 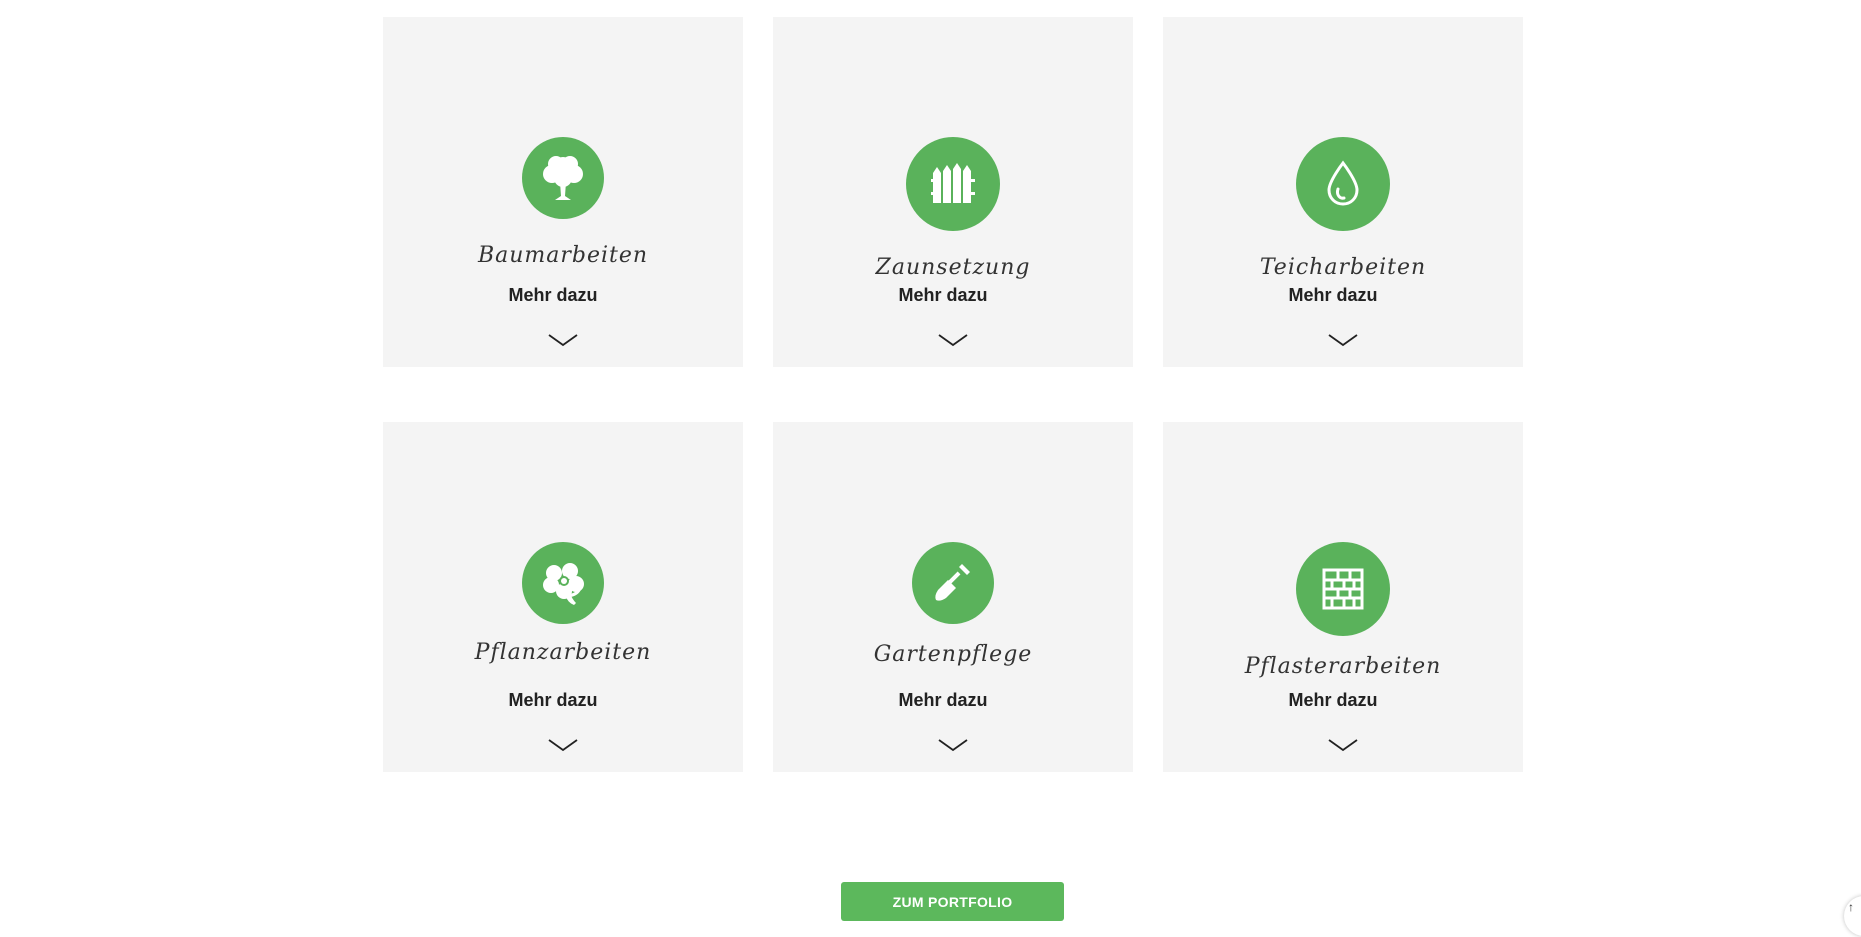 I want to click on water-drop-icon, so click(x=1343, y=183).